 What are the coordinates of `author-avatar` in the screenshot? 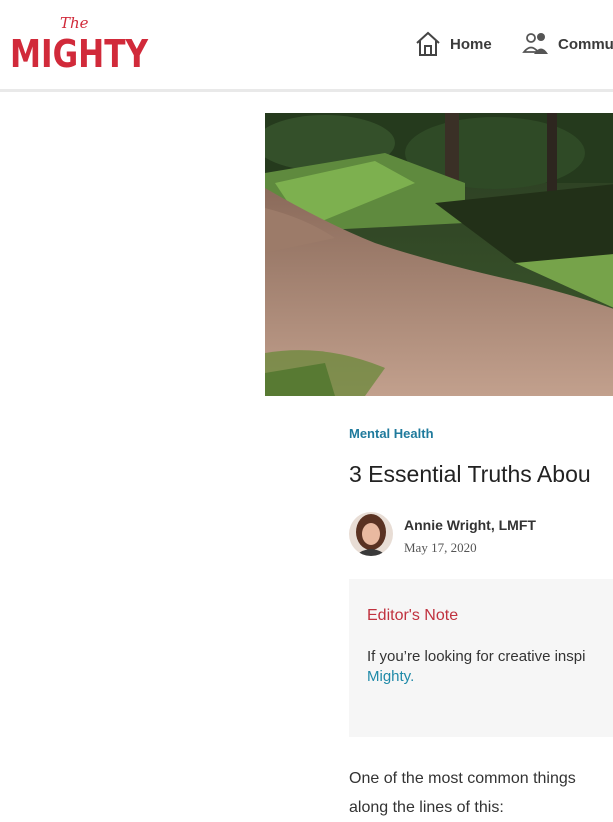 It's located at (371, 534).